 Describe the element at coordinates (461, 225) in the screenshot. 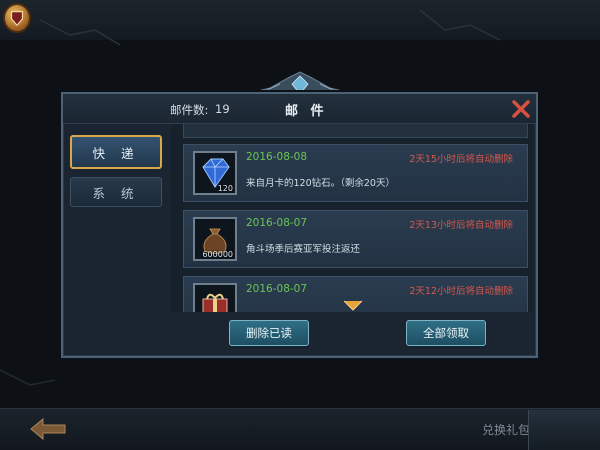

I see `mail-expire-notice: 2天13小时后将自动删除` at that location.